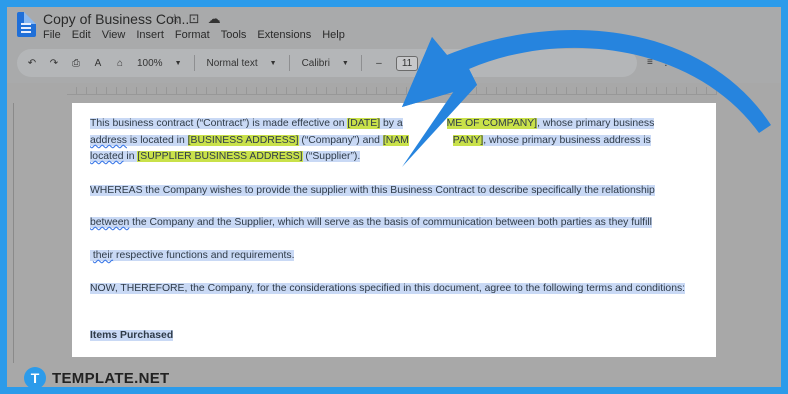 The image size is (788, 394). I want to click on section-heading: Items Purchased, so click(132, 335).